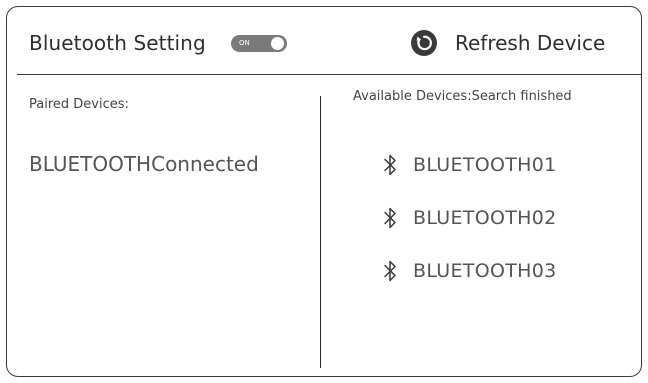 The width and height of the screenshot is (648, 383). Describe the element at coordinates (485, 271) in the screenshot. I see `device-name: BLUETOOTH03` at that location.